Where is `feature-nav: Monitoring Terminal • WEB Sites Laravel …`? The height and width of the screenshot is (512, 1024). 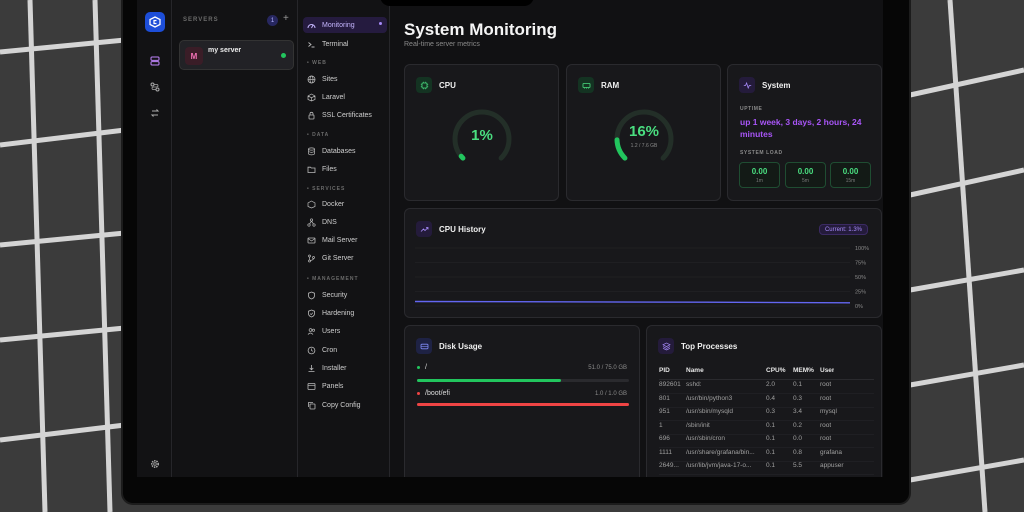
feature-nav: Monitoring Terminal • WEB Sites Laravel … is located at coordinates (344, 238).